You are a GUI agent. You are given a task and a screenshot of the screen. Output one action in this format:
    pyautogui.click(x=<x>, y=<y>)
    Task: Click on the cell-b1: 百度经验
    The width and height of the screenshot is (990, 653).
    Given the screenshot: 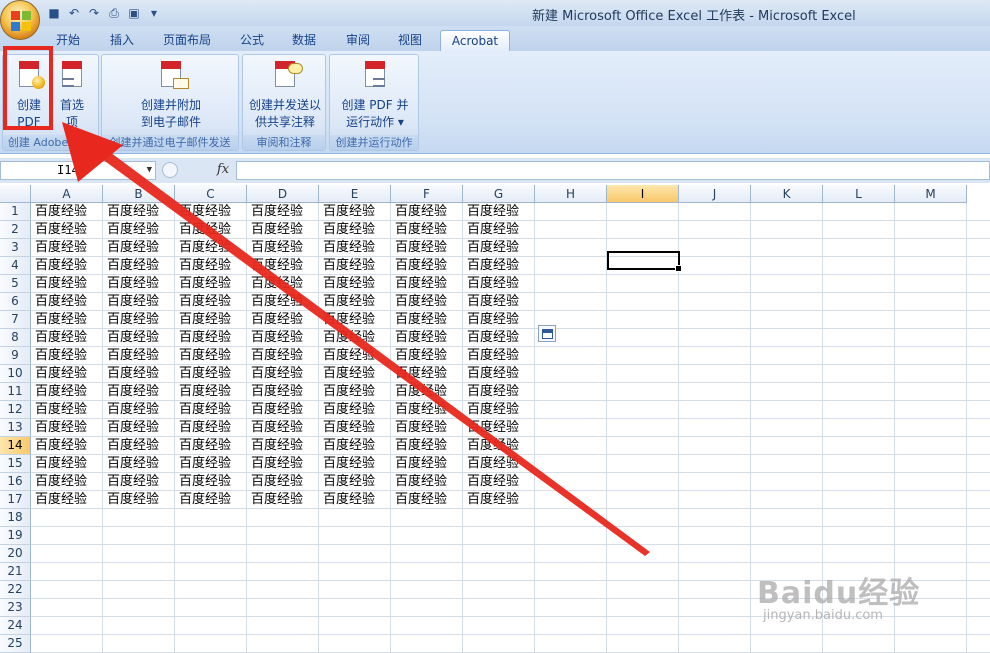 What is the action you would take?
    pyautogui.click(x=139, y=212)
    